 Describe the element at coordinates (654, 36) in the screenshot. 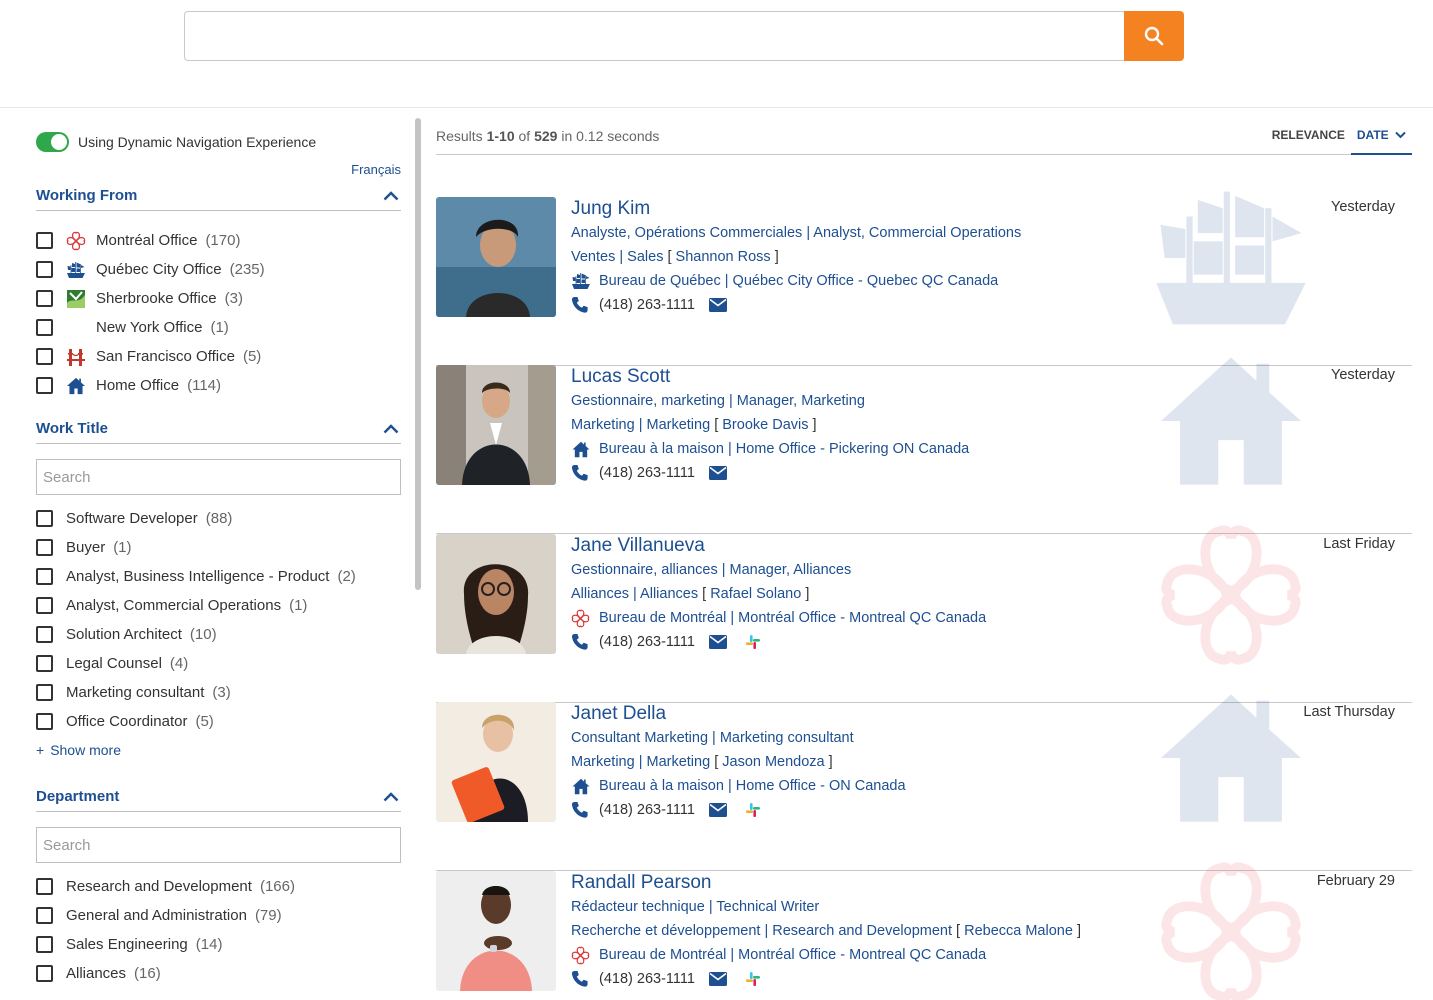

I see `search-input` at that location.